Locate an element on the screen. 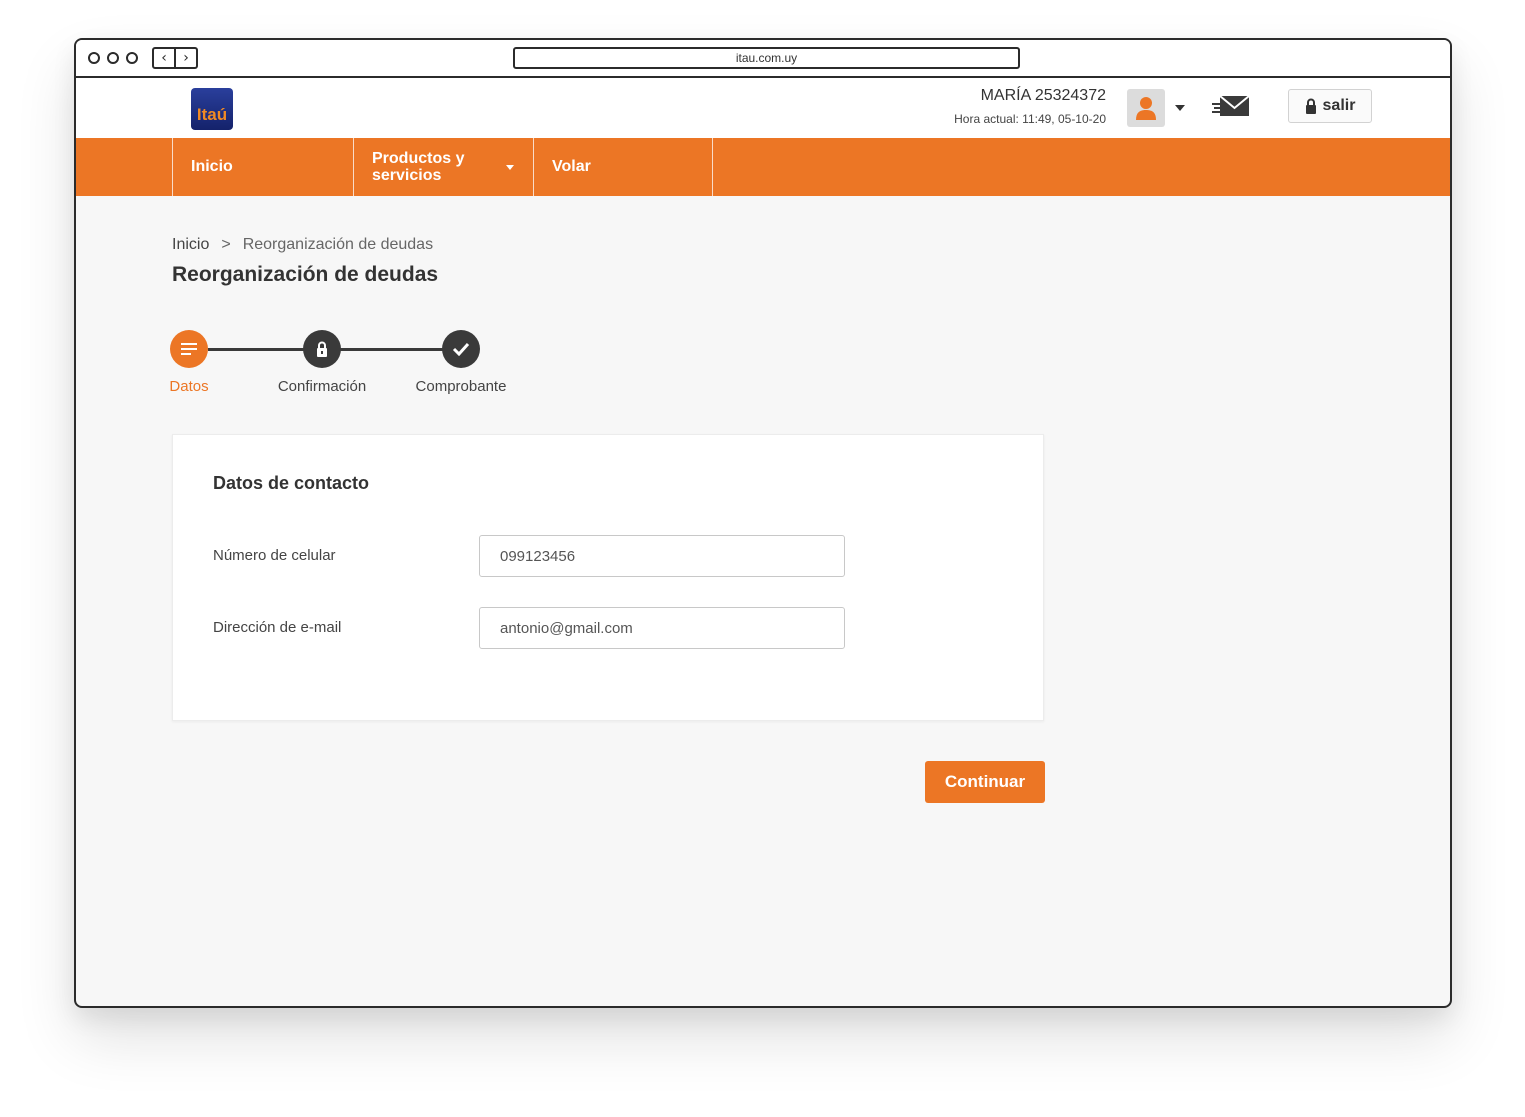 Image resolution: width=1525 pixels, height=1117 pixels. nav-item-inicio: Inicio is located at coordinates (262, 167).